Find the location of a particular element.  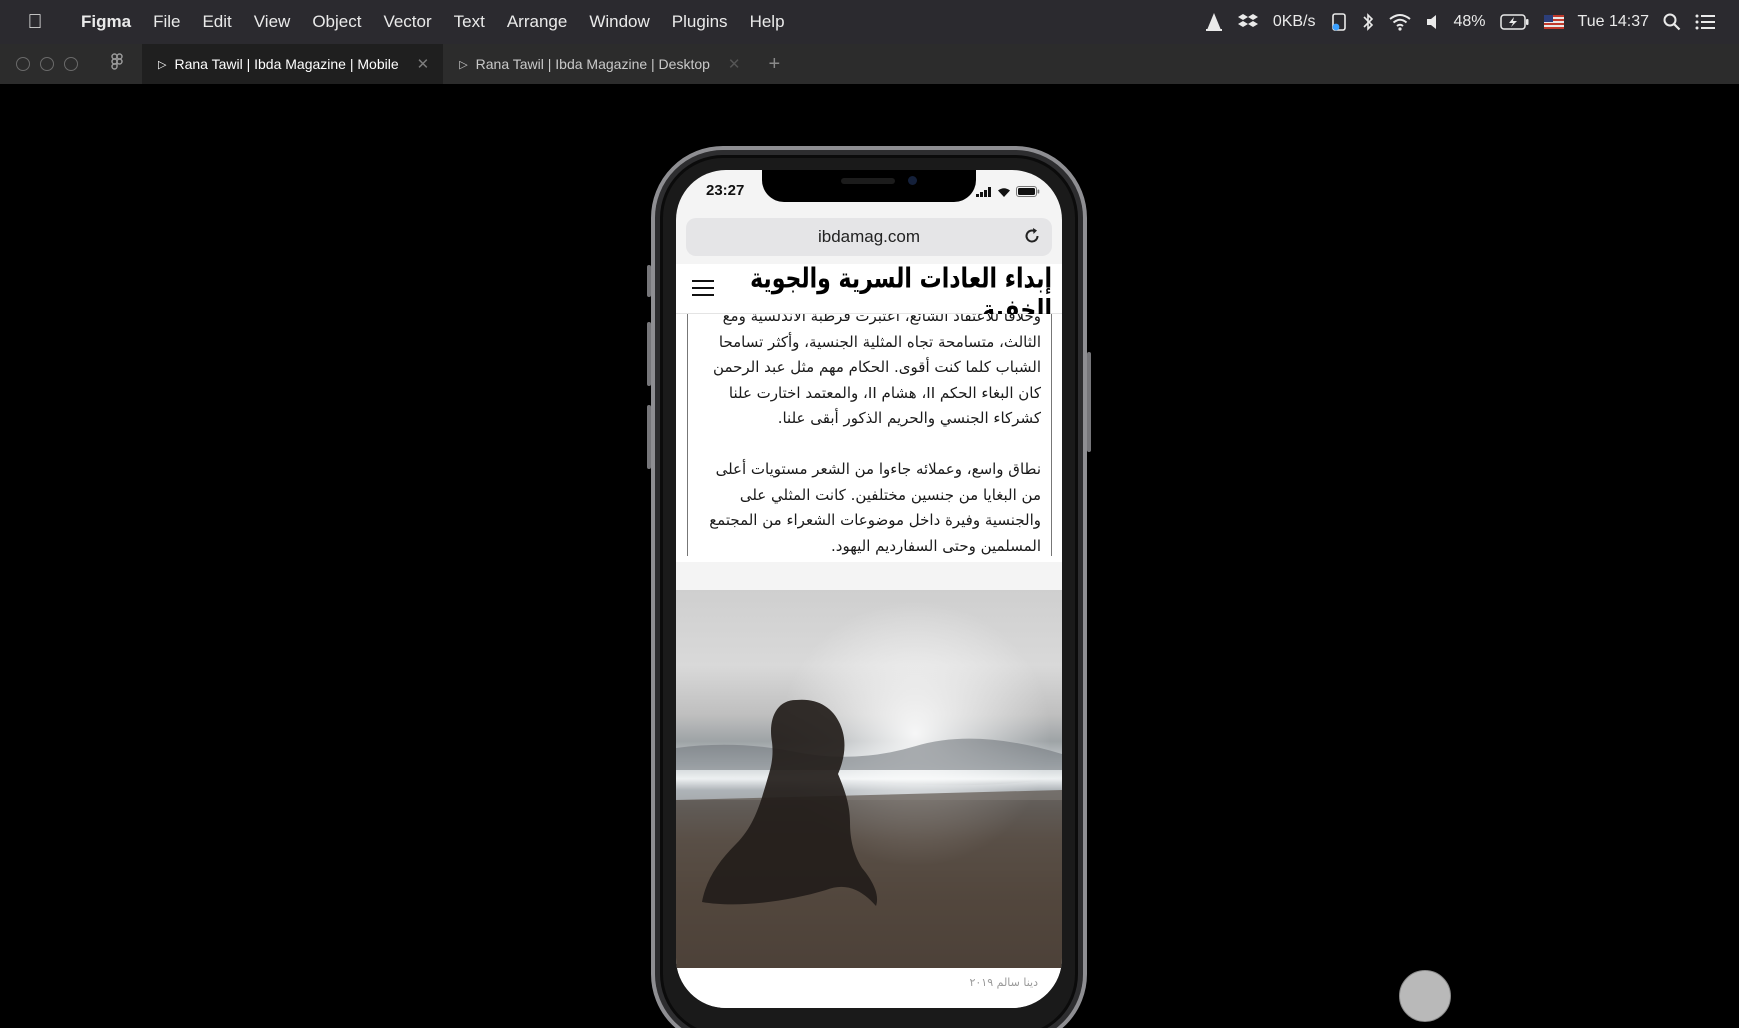

bluetooth-icon is located at coordinates (1368, 22).